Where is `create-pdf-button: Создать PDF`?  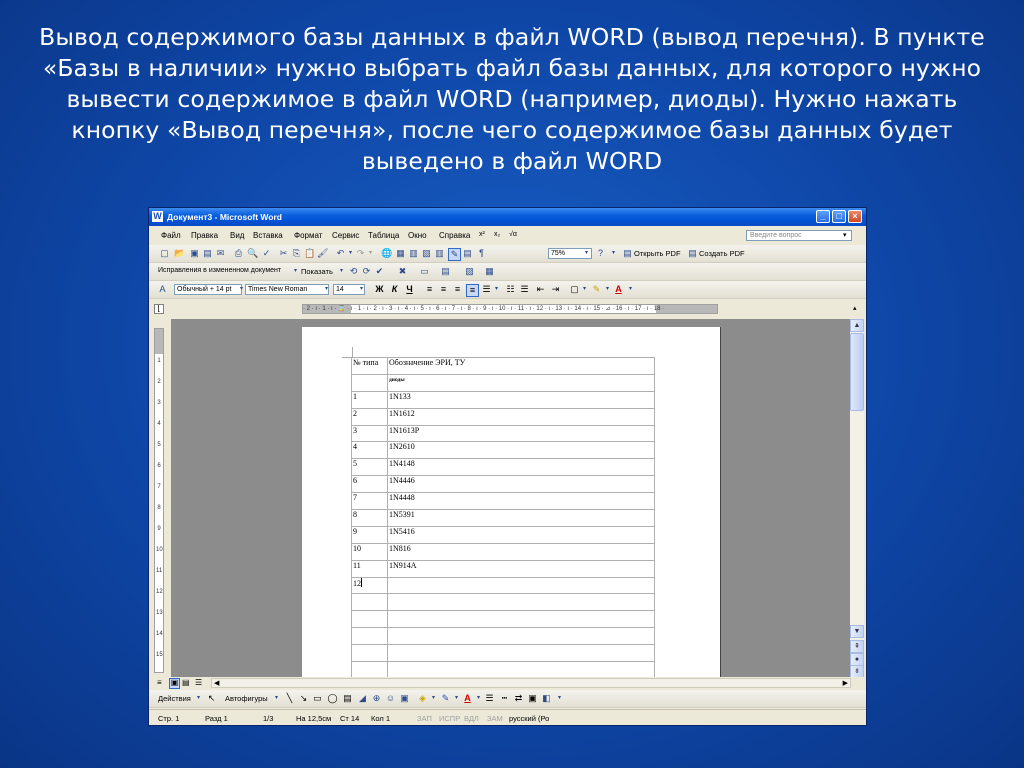
create-pdf-button: Создать PDF is located at coordinates (722, 253).